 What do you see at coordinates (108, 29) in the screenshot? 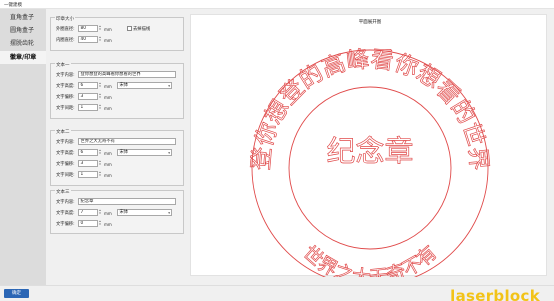
I see `outer-diameter-unit: mm` at bounding box center [108, 29].